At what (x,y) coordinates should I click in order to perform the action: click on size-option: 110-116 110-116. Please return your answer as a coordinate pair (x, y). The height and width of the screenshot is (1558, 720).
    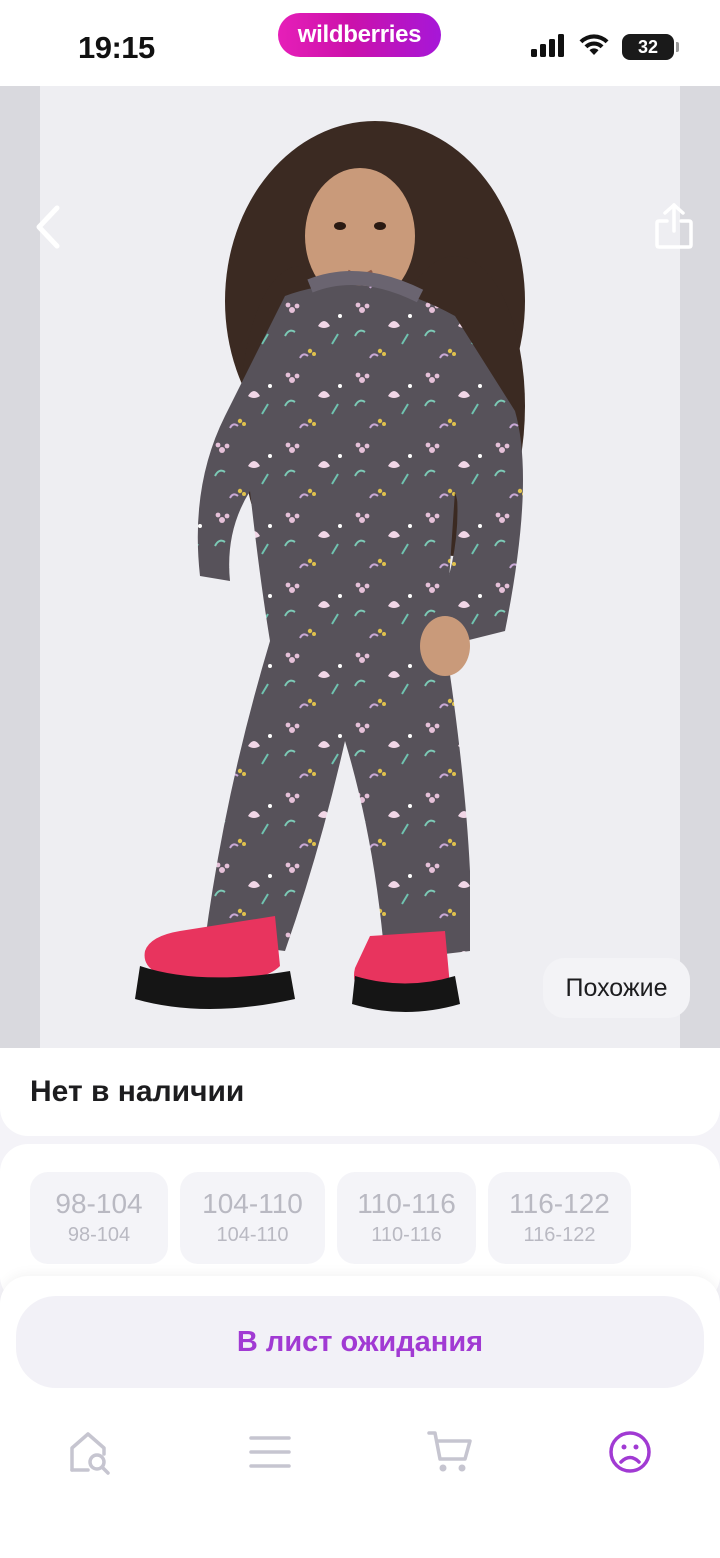
    Looking at the image, I should click on (406, 1218).